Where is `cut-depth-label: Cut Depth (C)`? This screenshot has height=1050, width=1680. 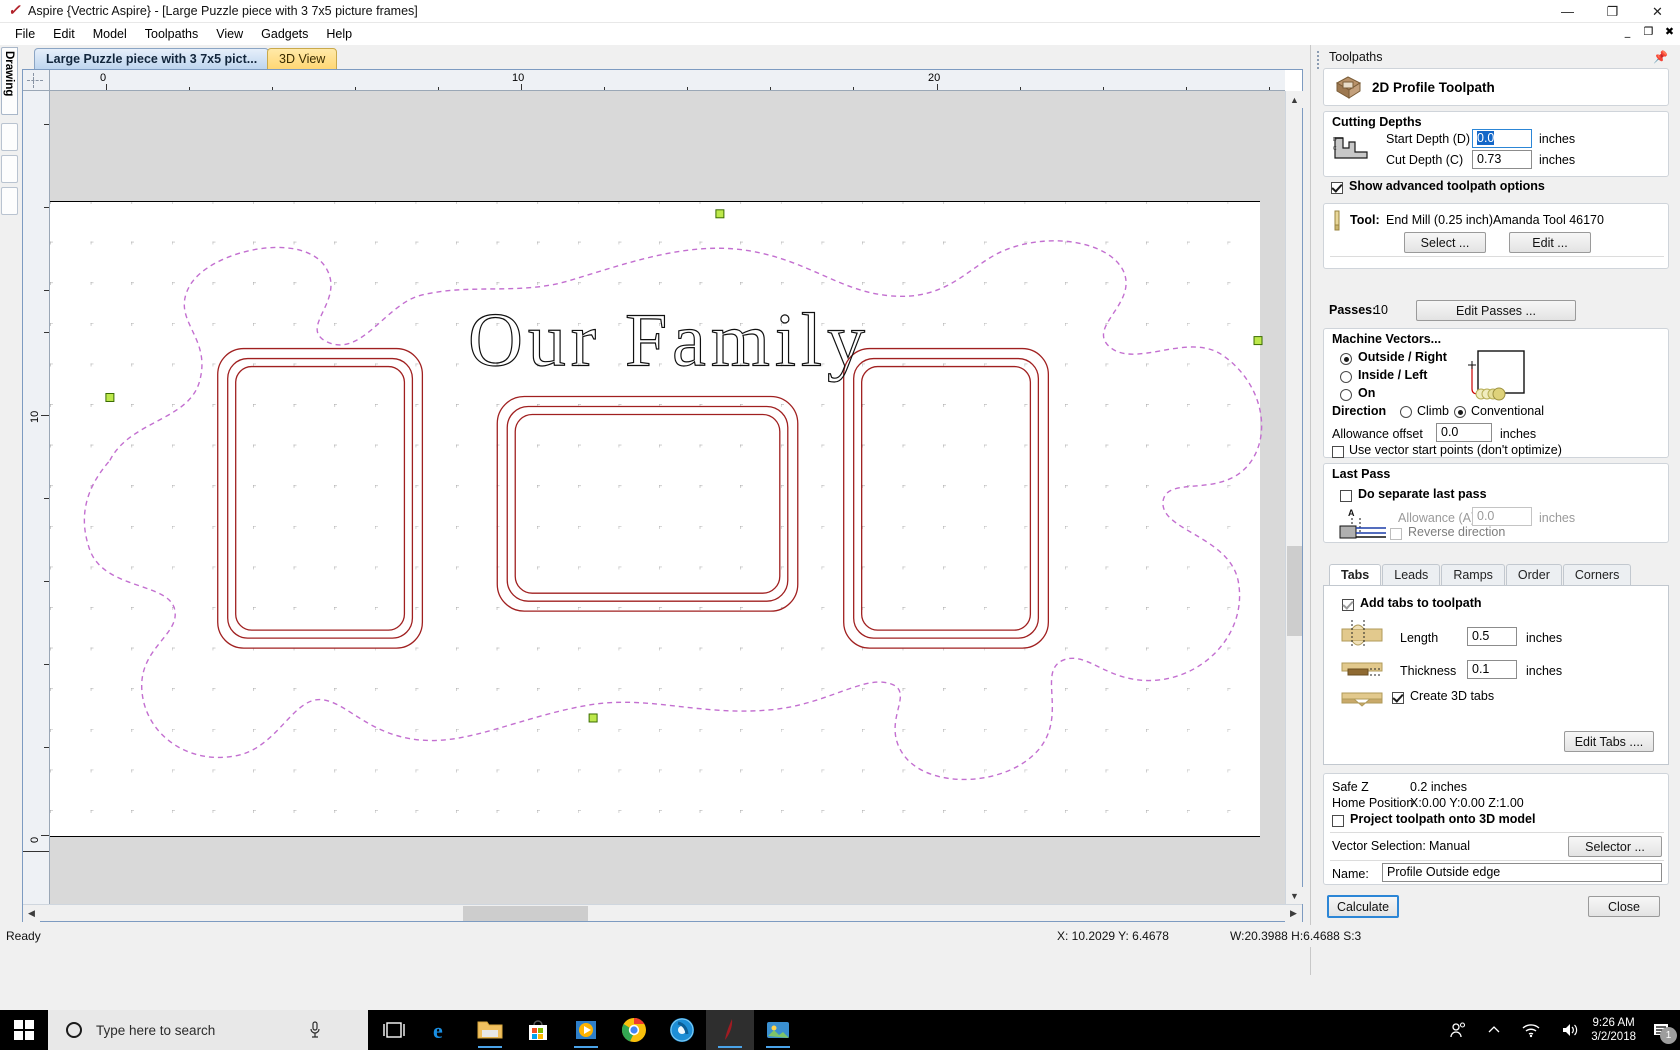 cut-depth-label: Cut Depth (C) is located at coordinates (1425, 160).